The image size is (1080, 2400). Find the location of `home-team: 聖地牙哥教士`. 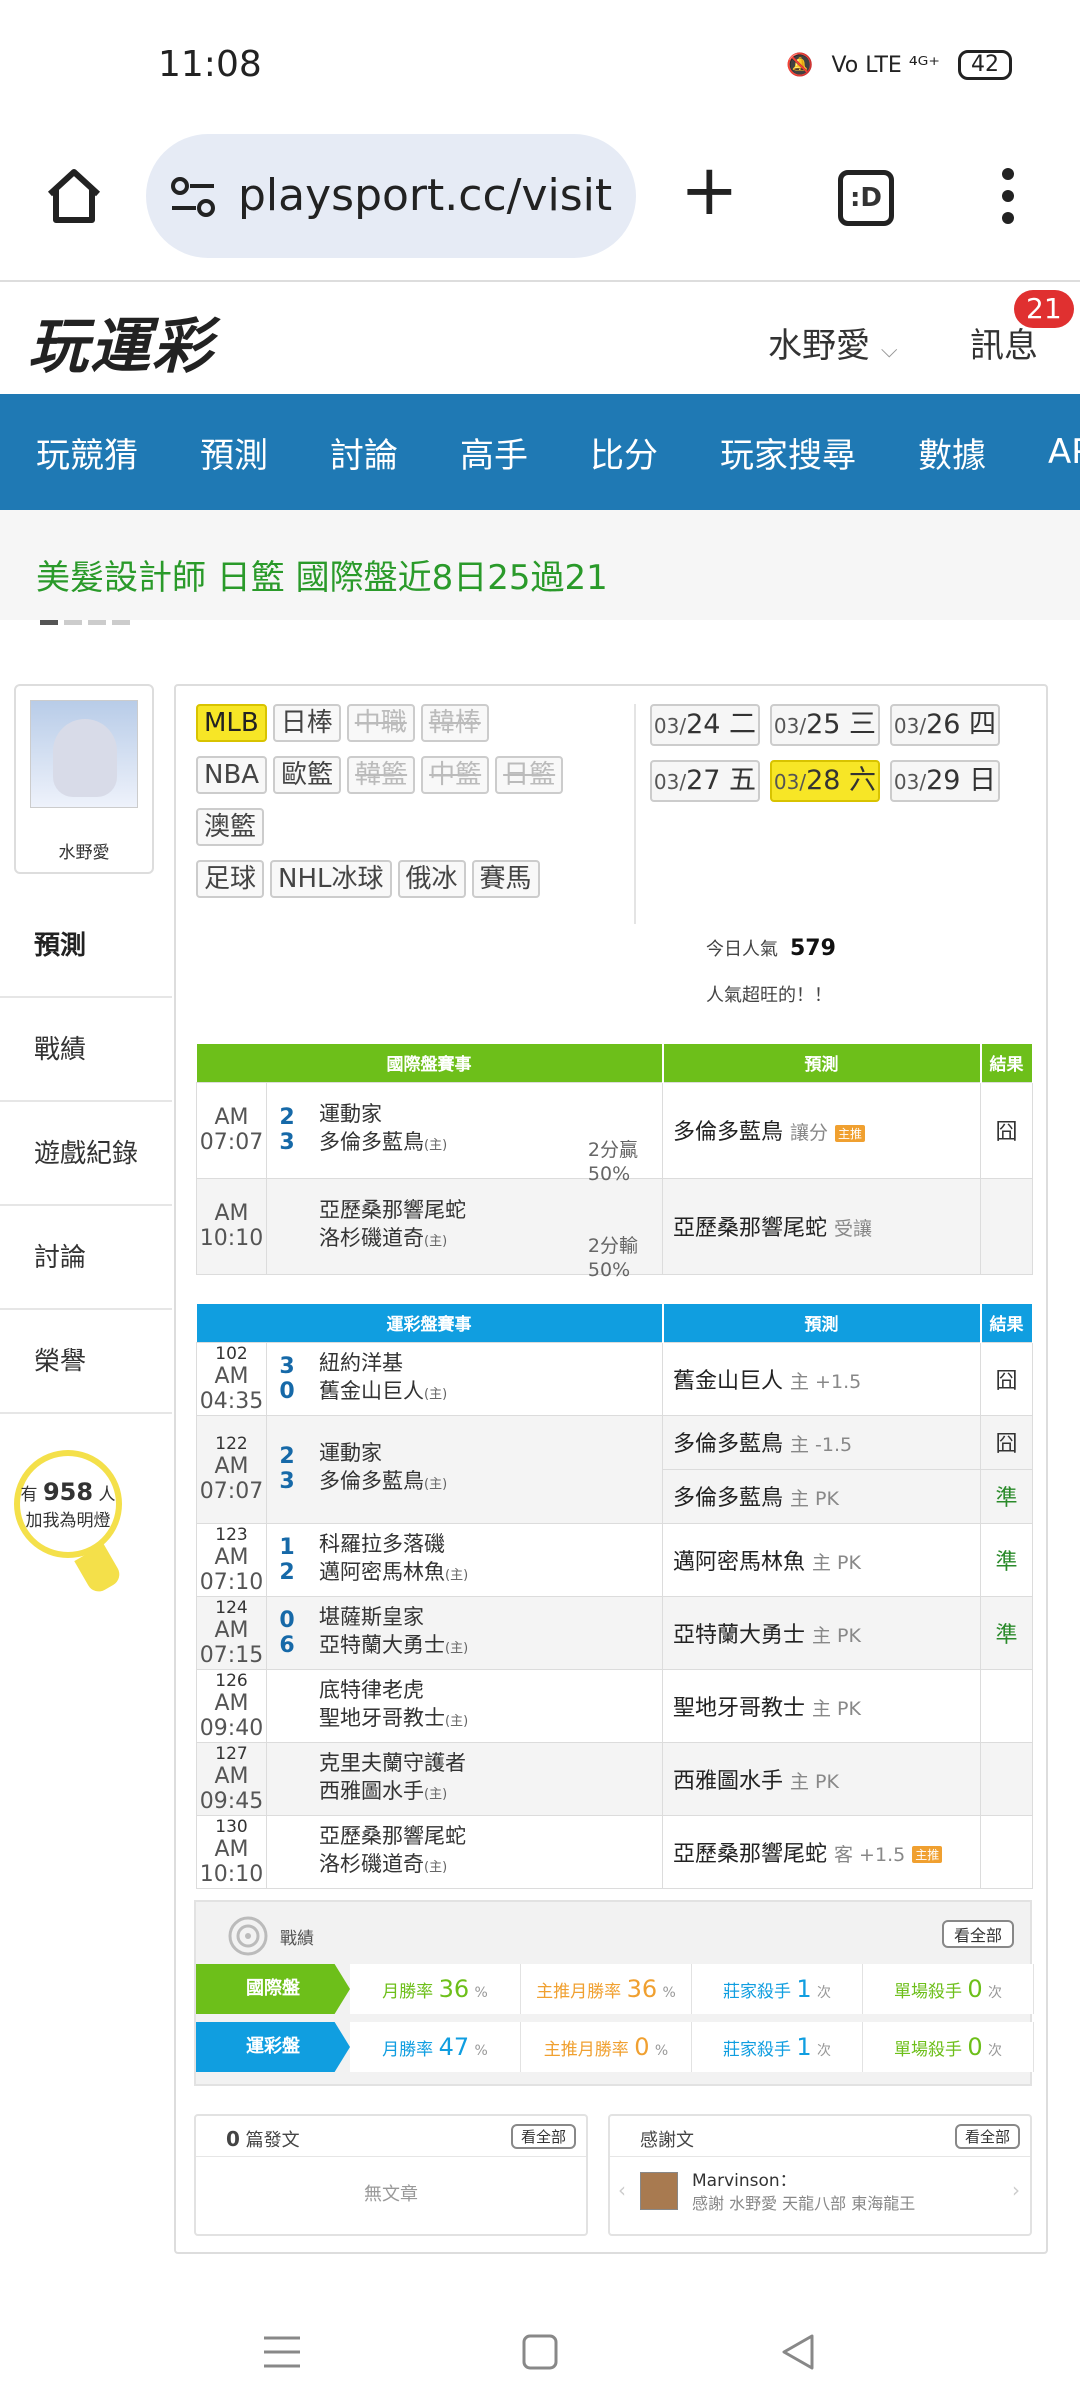

home-team: 聖地牙哥教士 is located at coordinates (382, 1718).